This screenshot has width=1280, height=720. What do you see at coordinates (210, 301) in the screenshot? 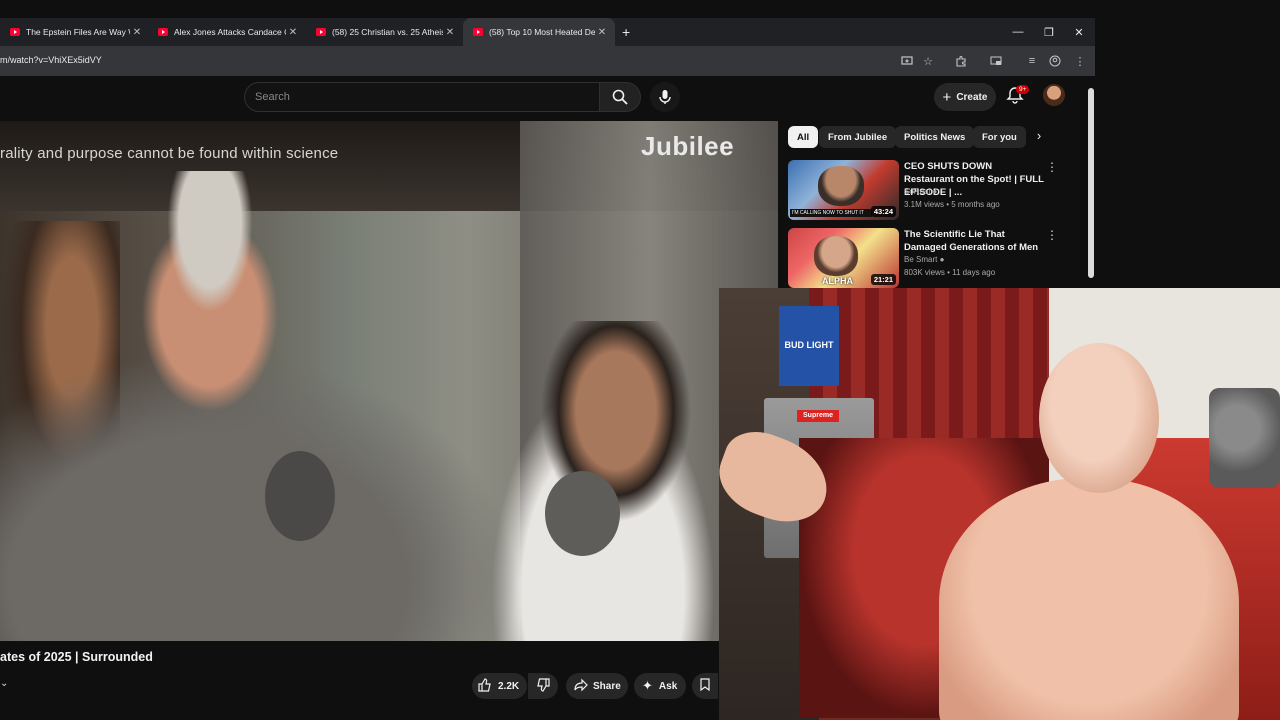
I see `speaker-head` at bounding box center [210, 301].